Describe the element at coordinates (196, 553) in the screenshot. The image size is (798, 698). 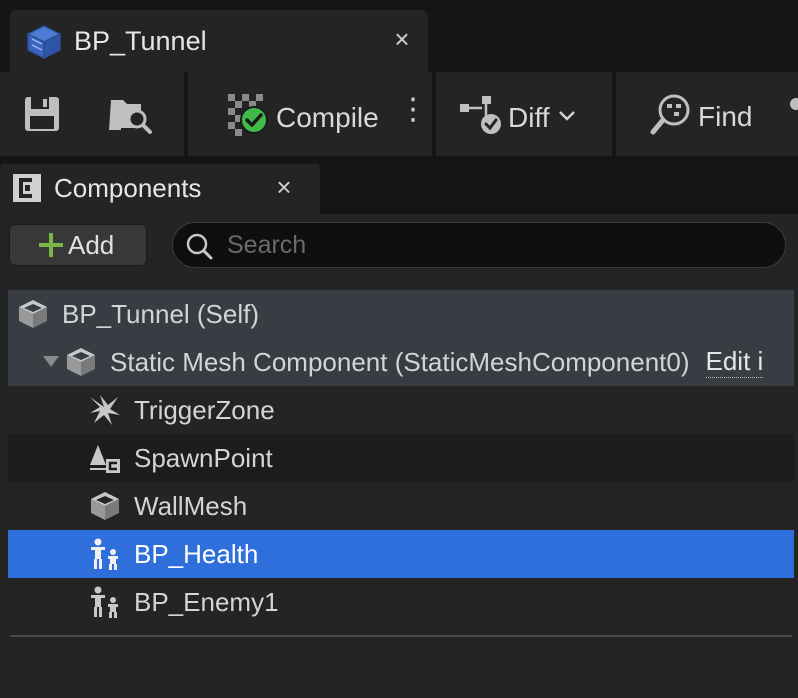
I see `tree-label: BP_Health` at that location.